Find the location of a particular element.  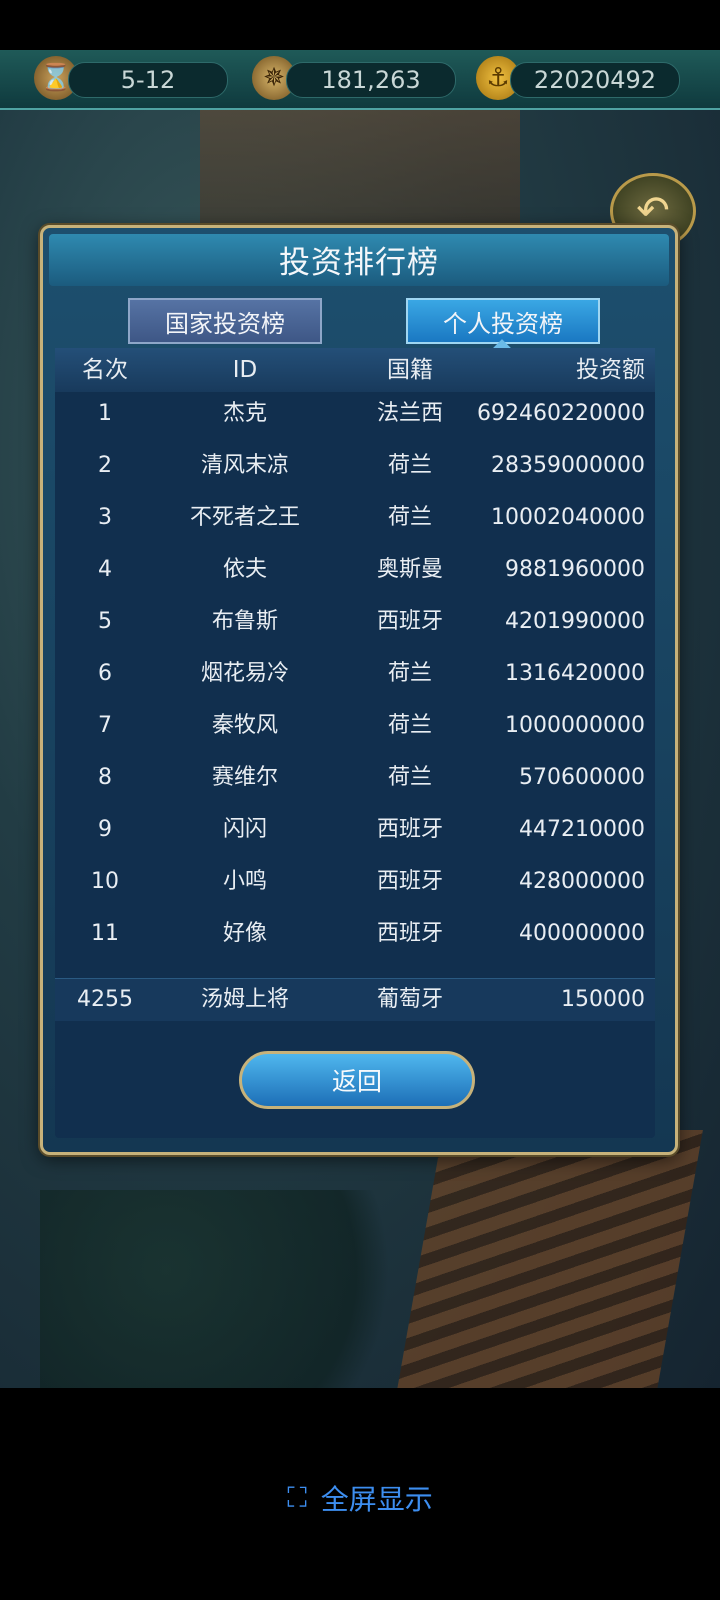

fullscreen-label: 全屏显示 is located at coordinates (376, 1499).